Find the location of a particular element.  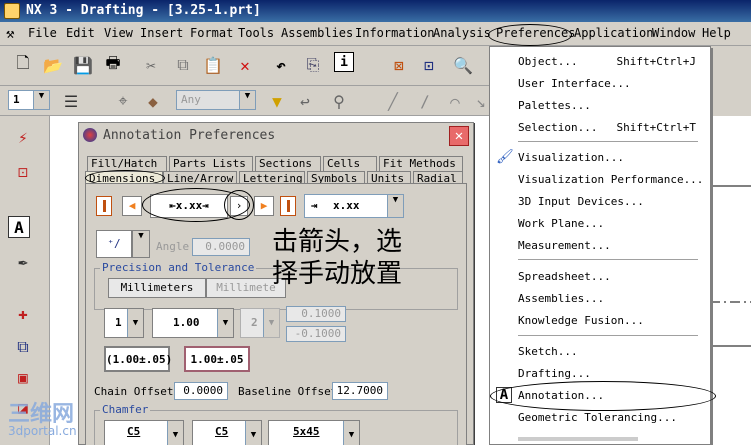

menu-assemblies: Assemblies is located at coordinates (317, 33).